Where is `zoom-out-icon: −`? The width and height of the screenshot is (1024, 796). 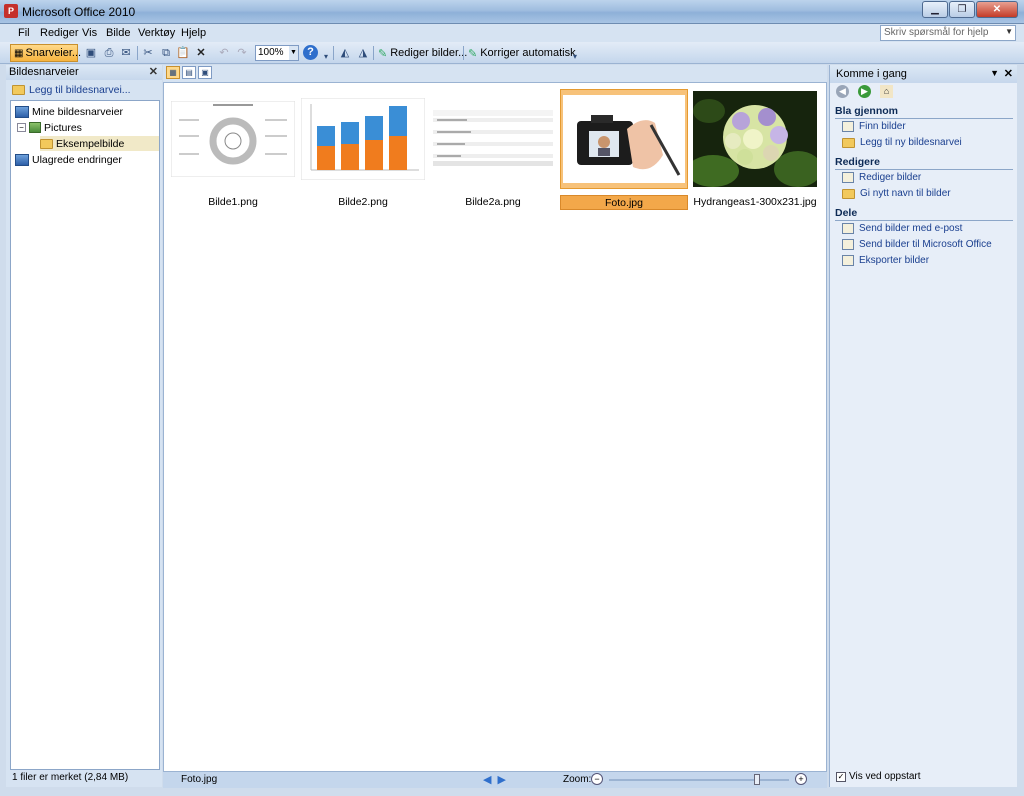 zoom-out-icon: − is located at coordinates (597, 779).